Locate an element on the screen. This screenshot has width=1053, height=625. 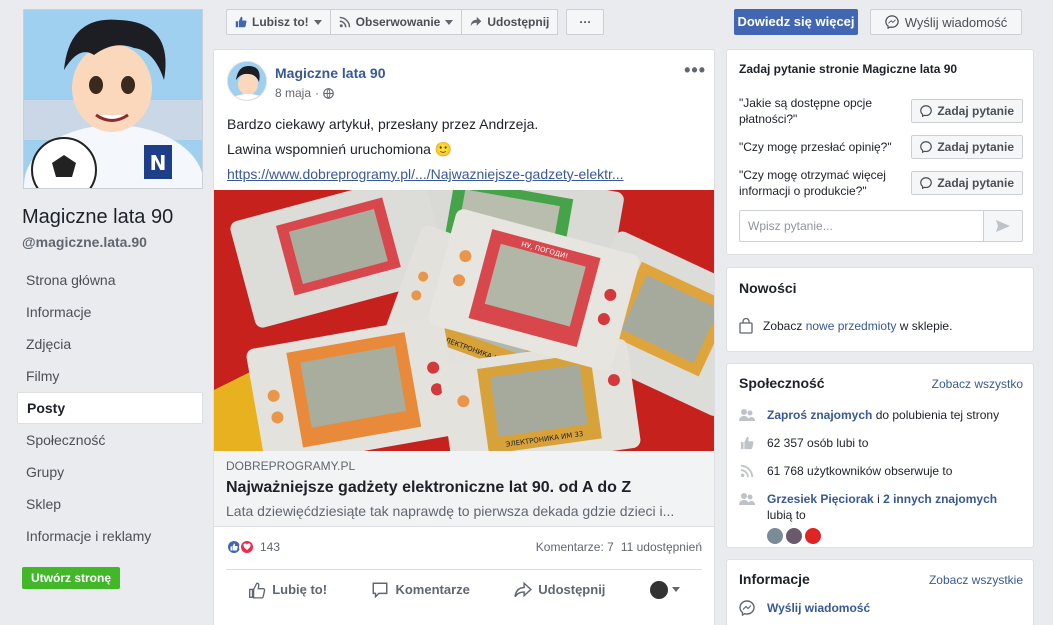
svg-text: N is located at coordinates (158, 163).